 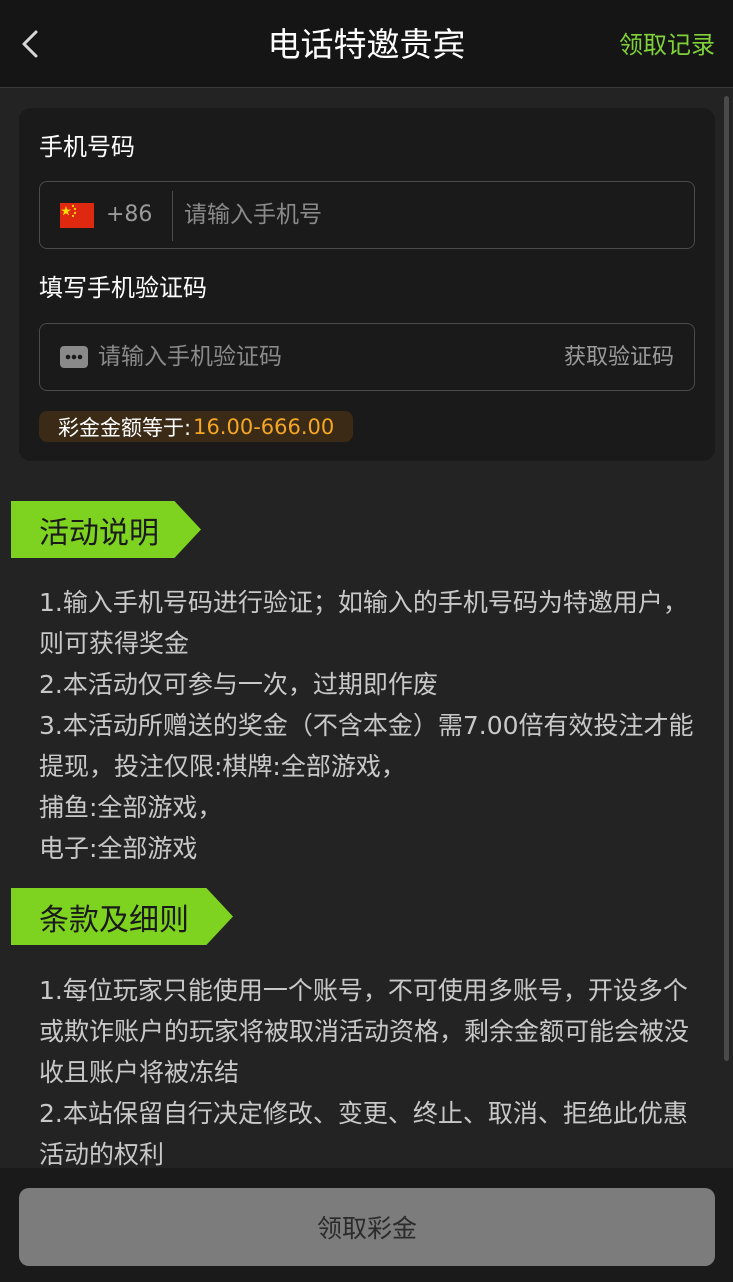 What do you see at coordinates (122, 916) in the screenshot?
I see `terms-section-title: 条款及细则` at bounding box center [122, 916].